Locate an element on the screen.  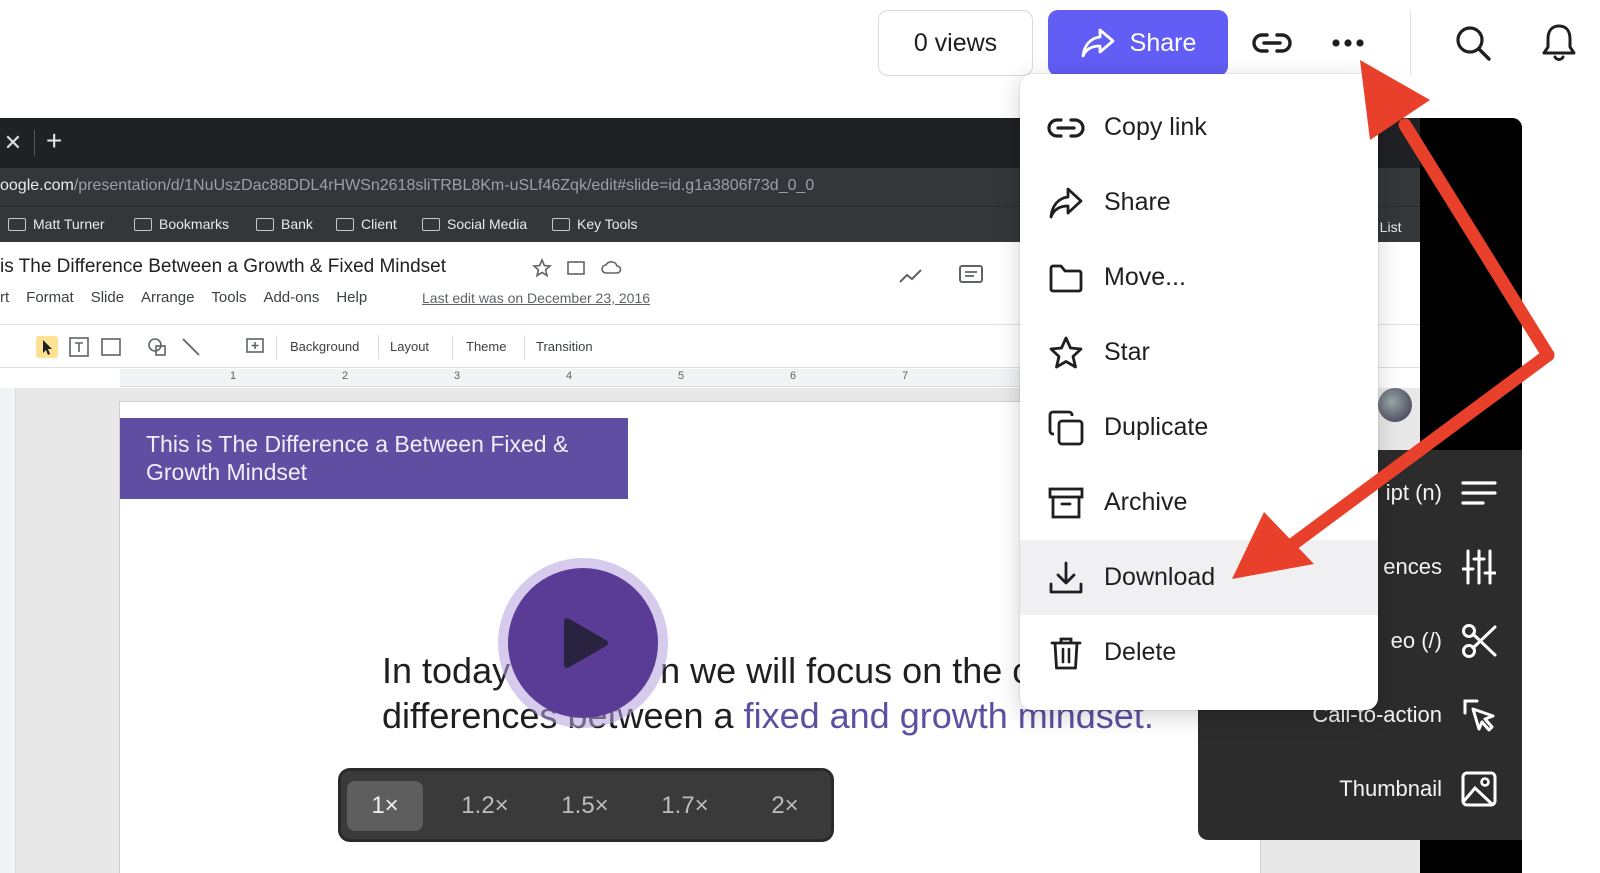
shape-icon is located at coordinates (157, 347).